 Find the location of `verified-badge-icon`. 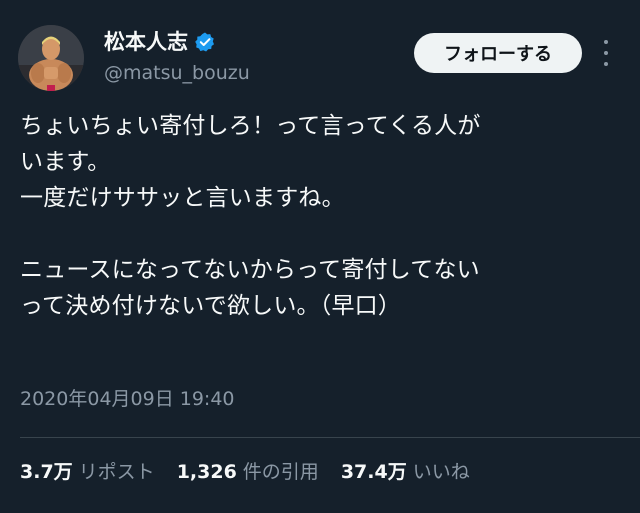

verified-badge-icon is located at coordinates (204, 42).